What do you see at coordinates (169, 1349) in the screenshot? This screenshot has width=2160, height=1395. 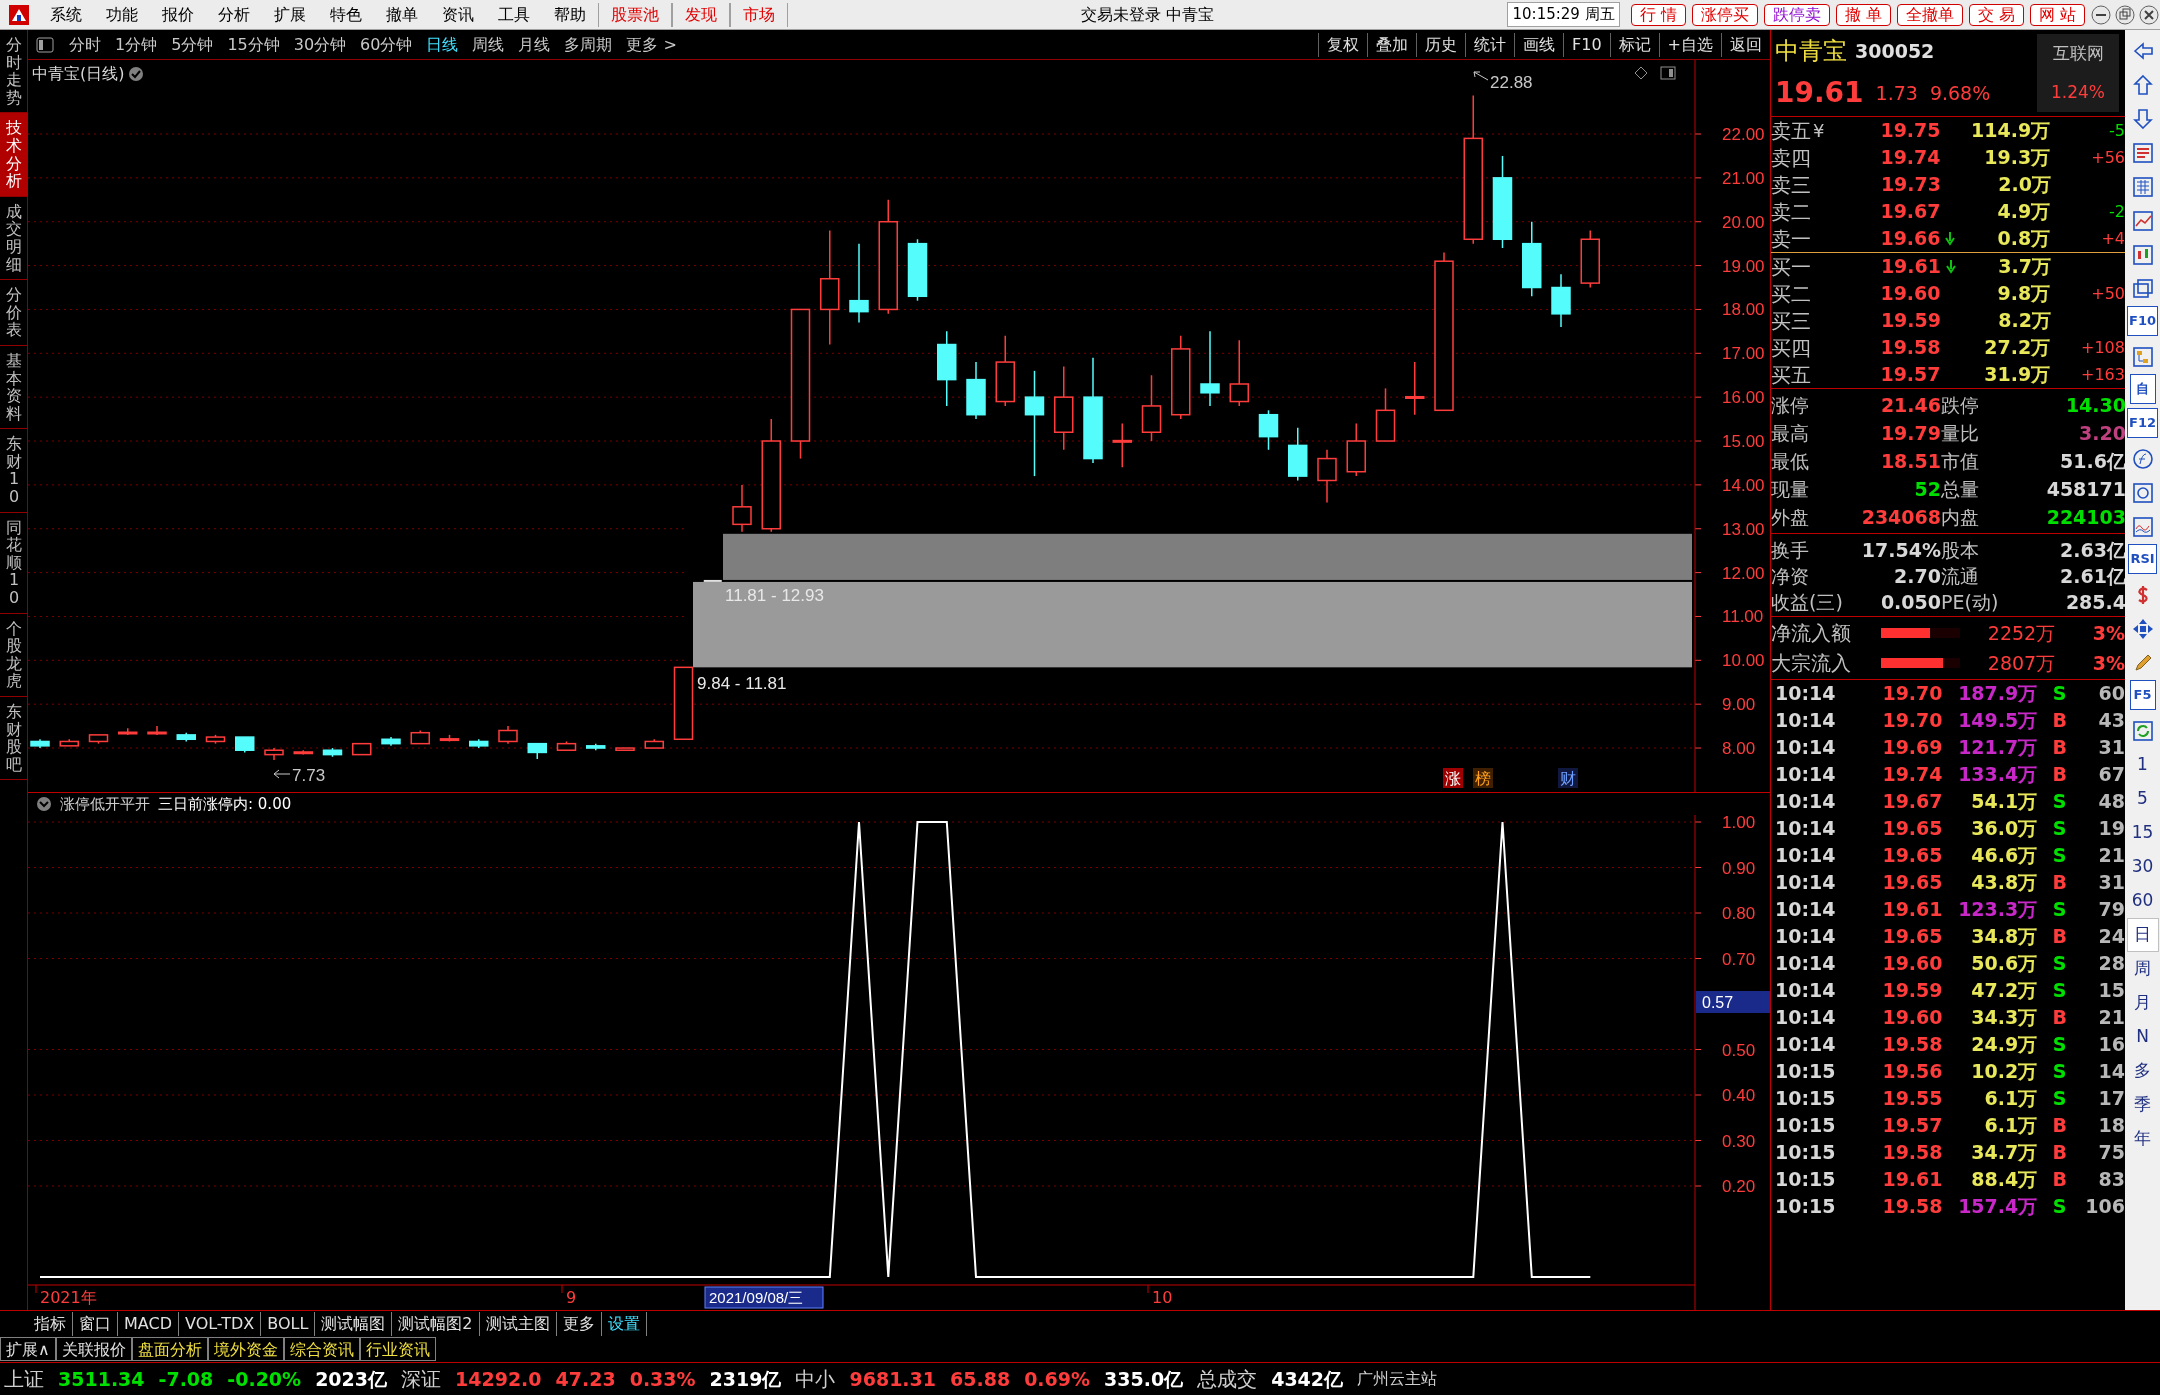 I see `extension-tab: 盘面分析` at bounding box center [169, 1349].